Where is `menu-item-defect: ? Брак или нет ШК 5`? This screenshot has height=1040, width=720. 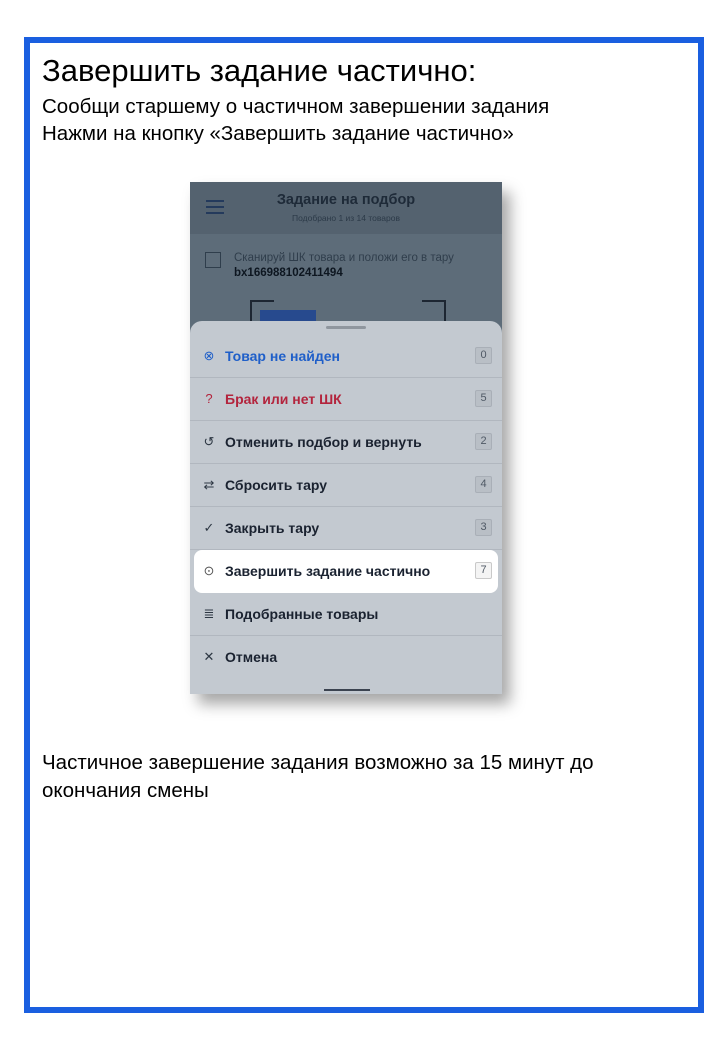
menu-item-defect: ? Брак или нет ШК 5 is located at coordinates (346, 399).